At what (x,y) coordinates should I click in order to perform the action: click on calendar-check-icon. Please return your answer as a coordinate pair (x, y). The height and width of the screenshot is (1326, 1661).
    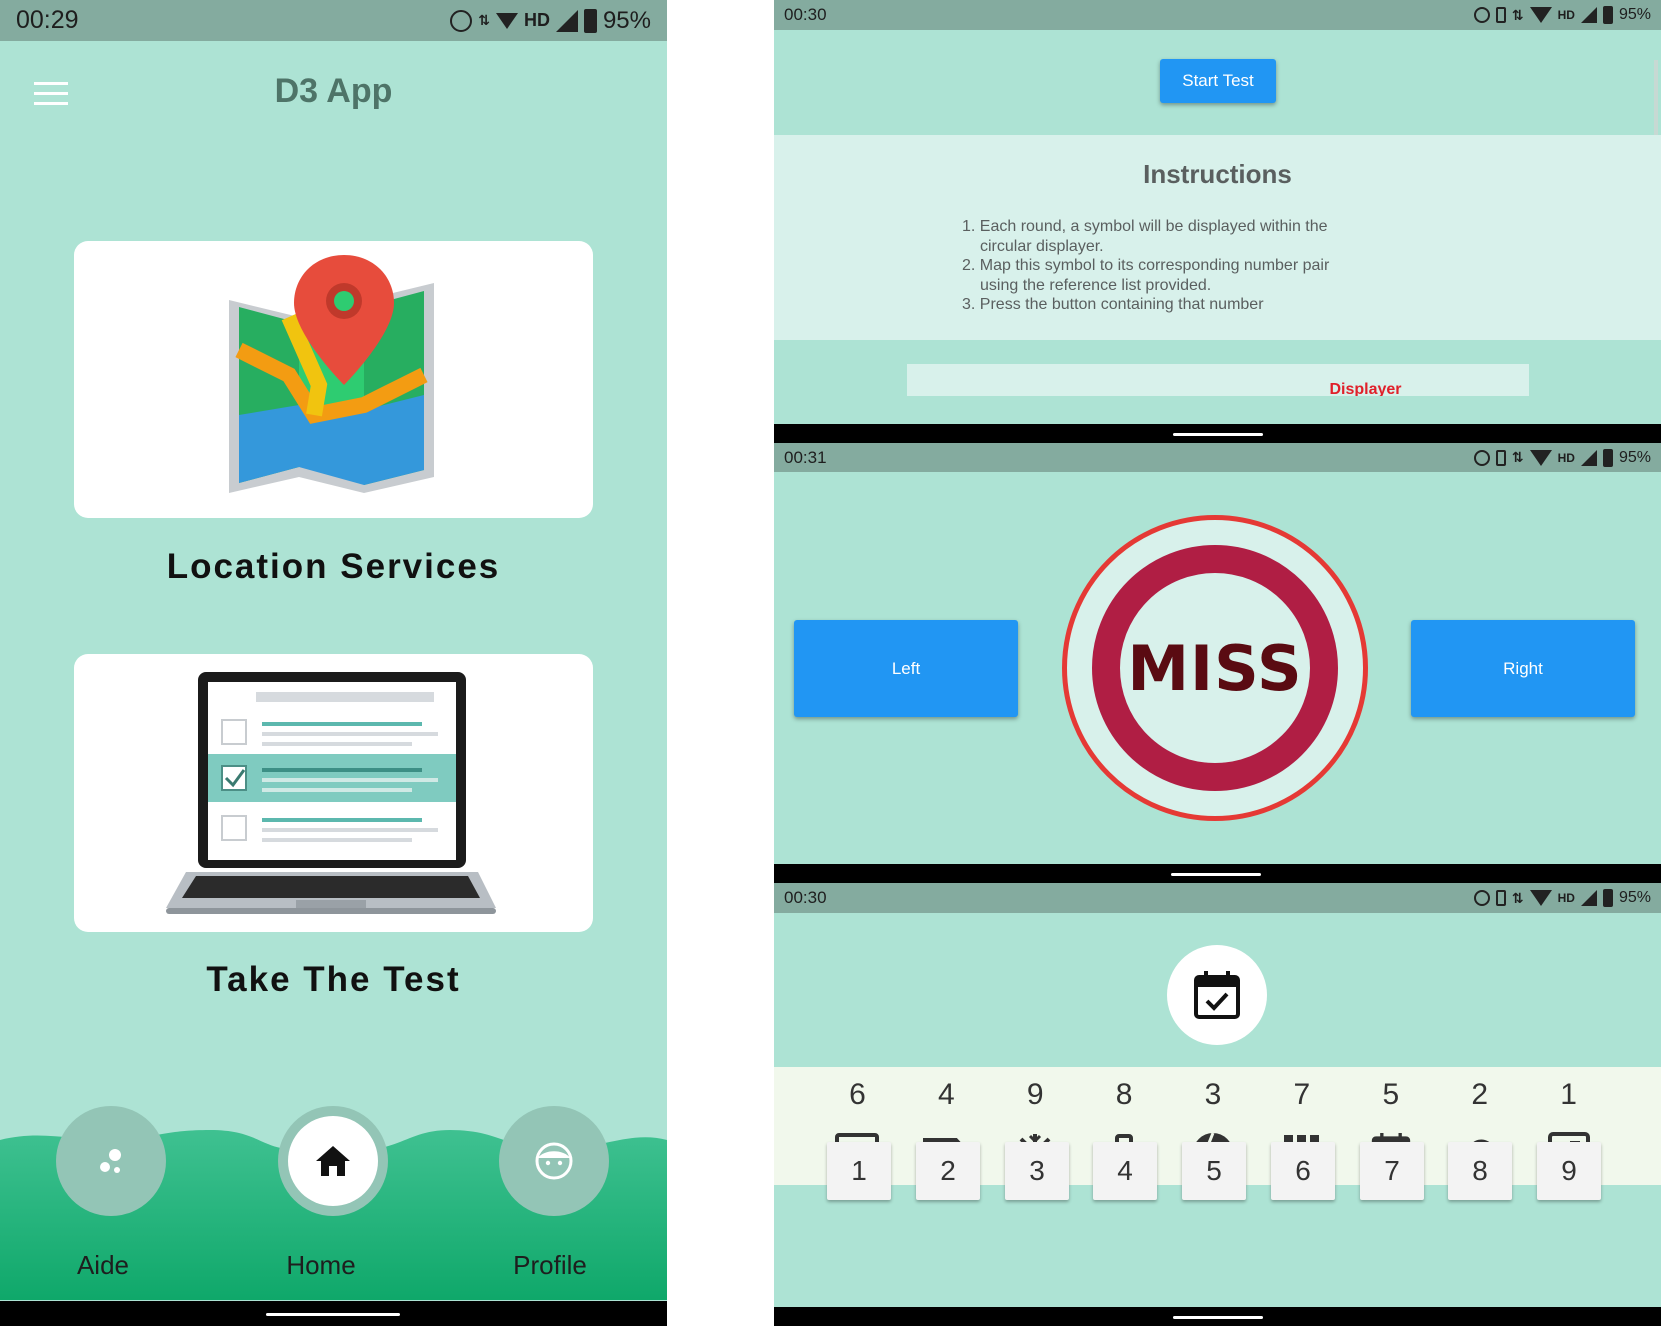
    Looking at the image, I should click on (1217, 995).